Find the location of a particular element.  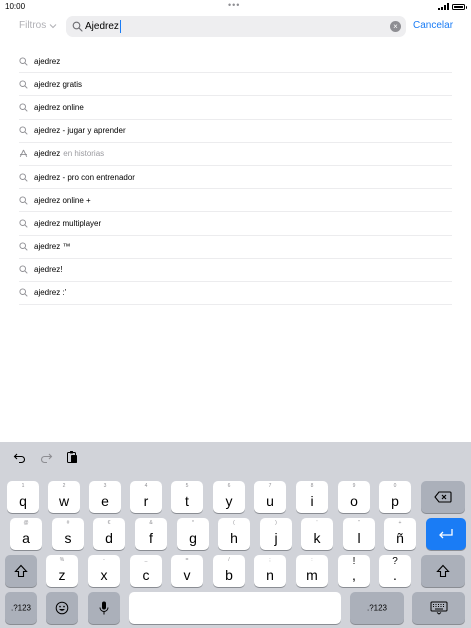

backspace-key is located at coordinates (443, 497).